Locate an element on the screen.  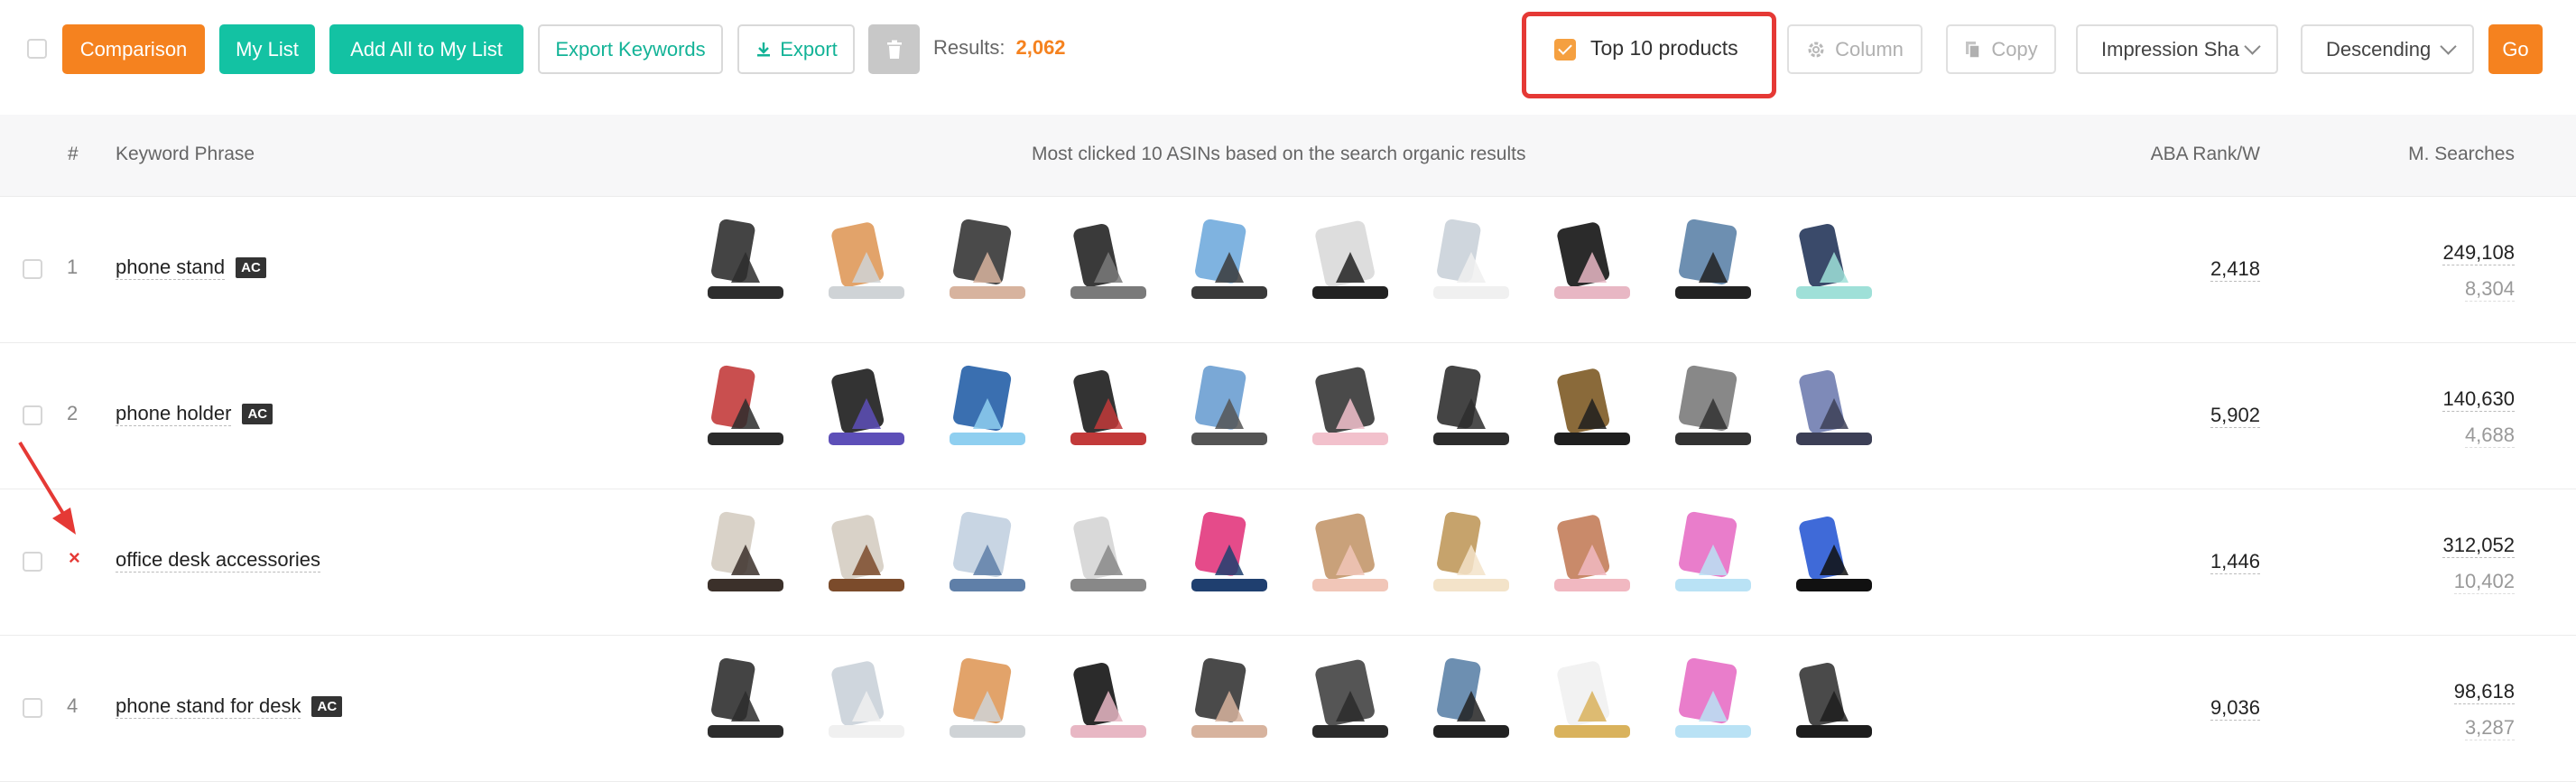
sort-order-select: Descending is located at coordinates (2388, 49).